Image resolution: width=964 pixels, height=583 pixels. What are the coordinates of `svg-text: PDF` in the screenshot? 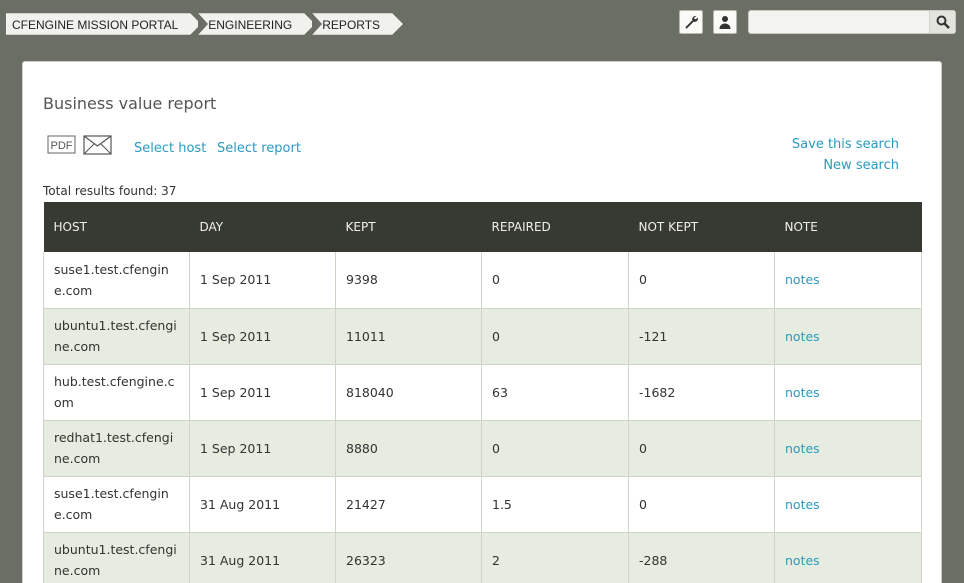 It's located at (62, 146).